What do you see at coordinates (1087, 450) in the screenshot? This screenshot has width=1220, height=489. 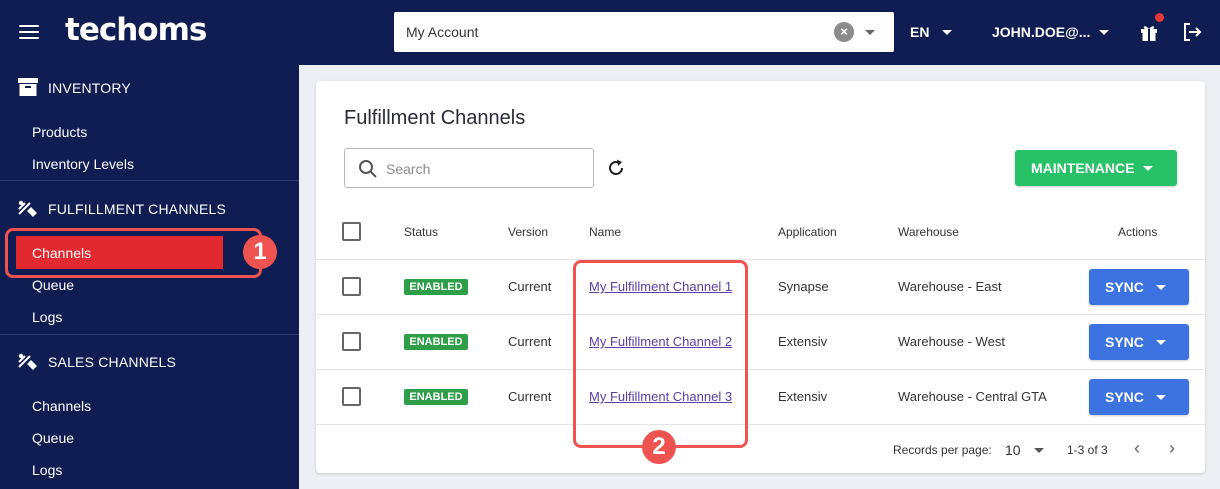 I see `pagination-range: 1-3 of 3` at bounding box center [1087, 450].